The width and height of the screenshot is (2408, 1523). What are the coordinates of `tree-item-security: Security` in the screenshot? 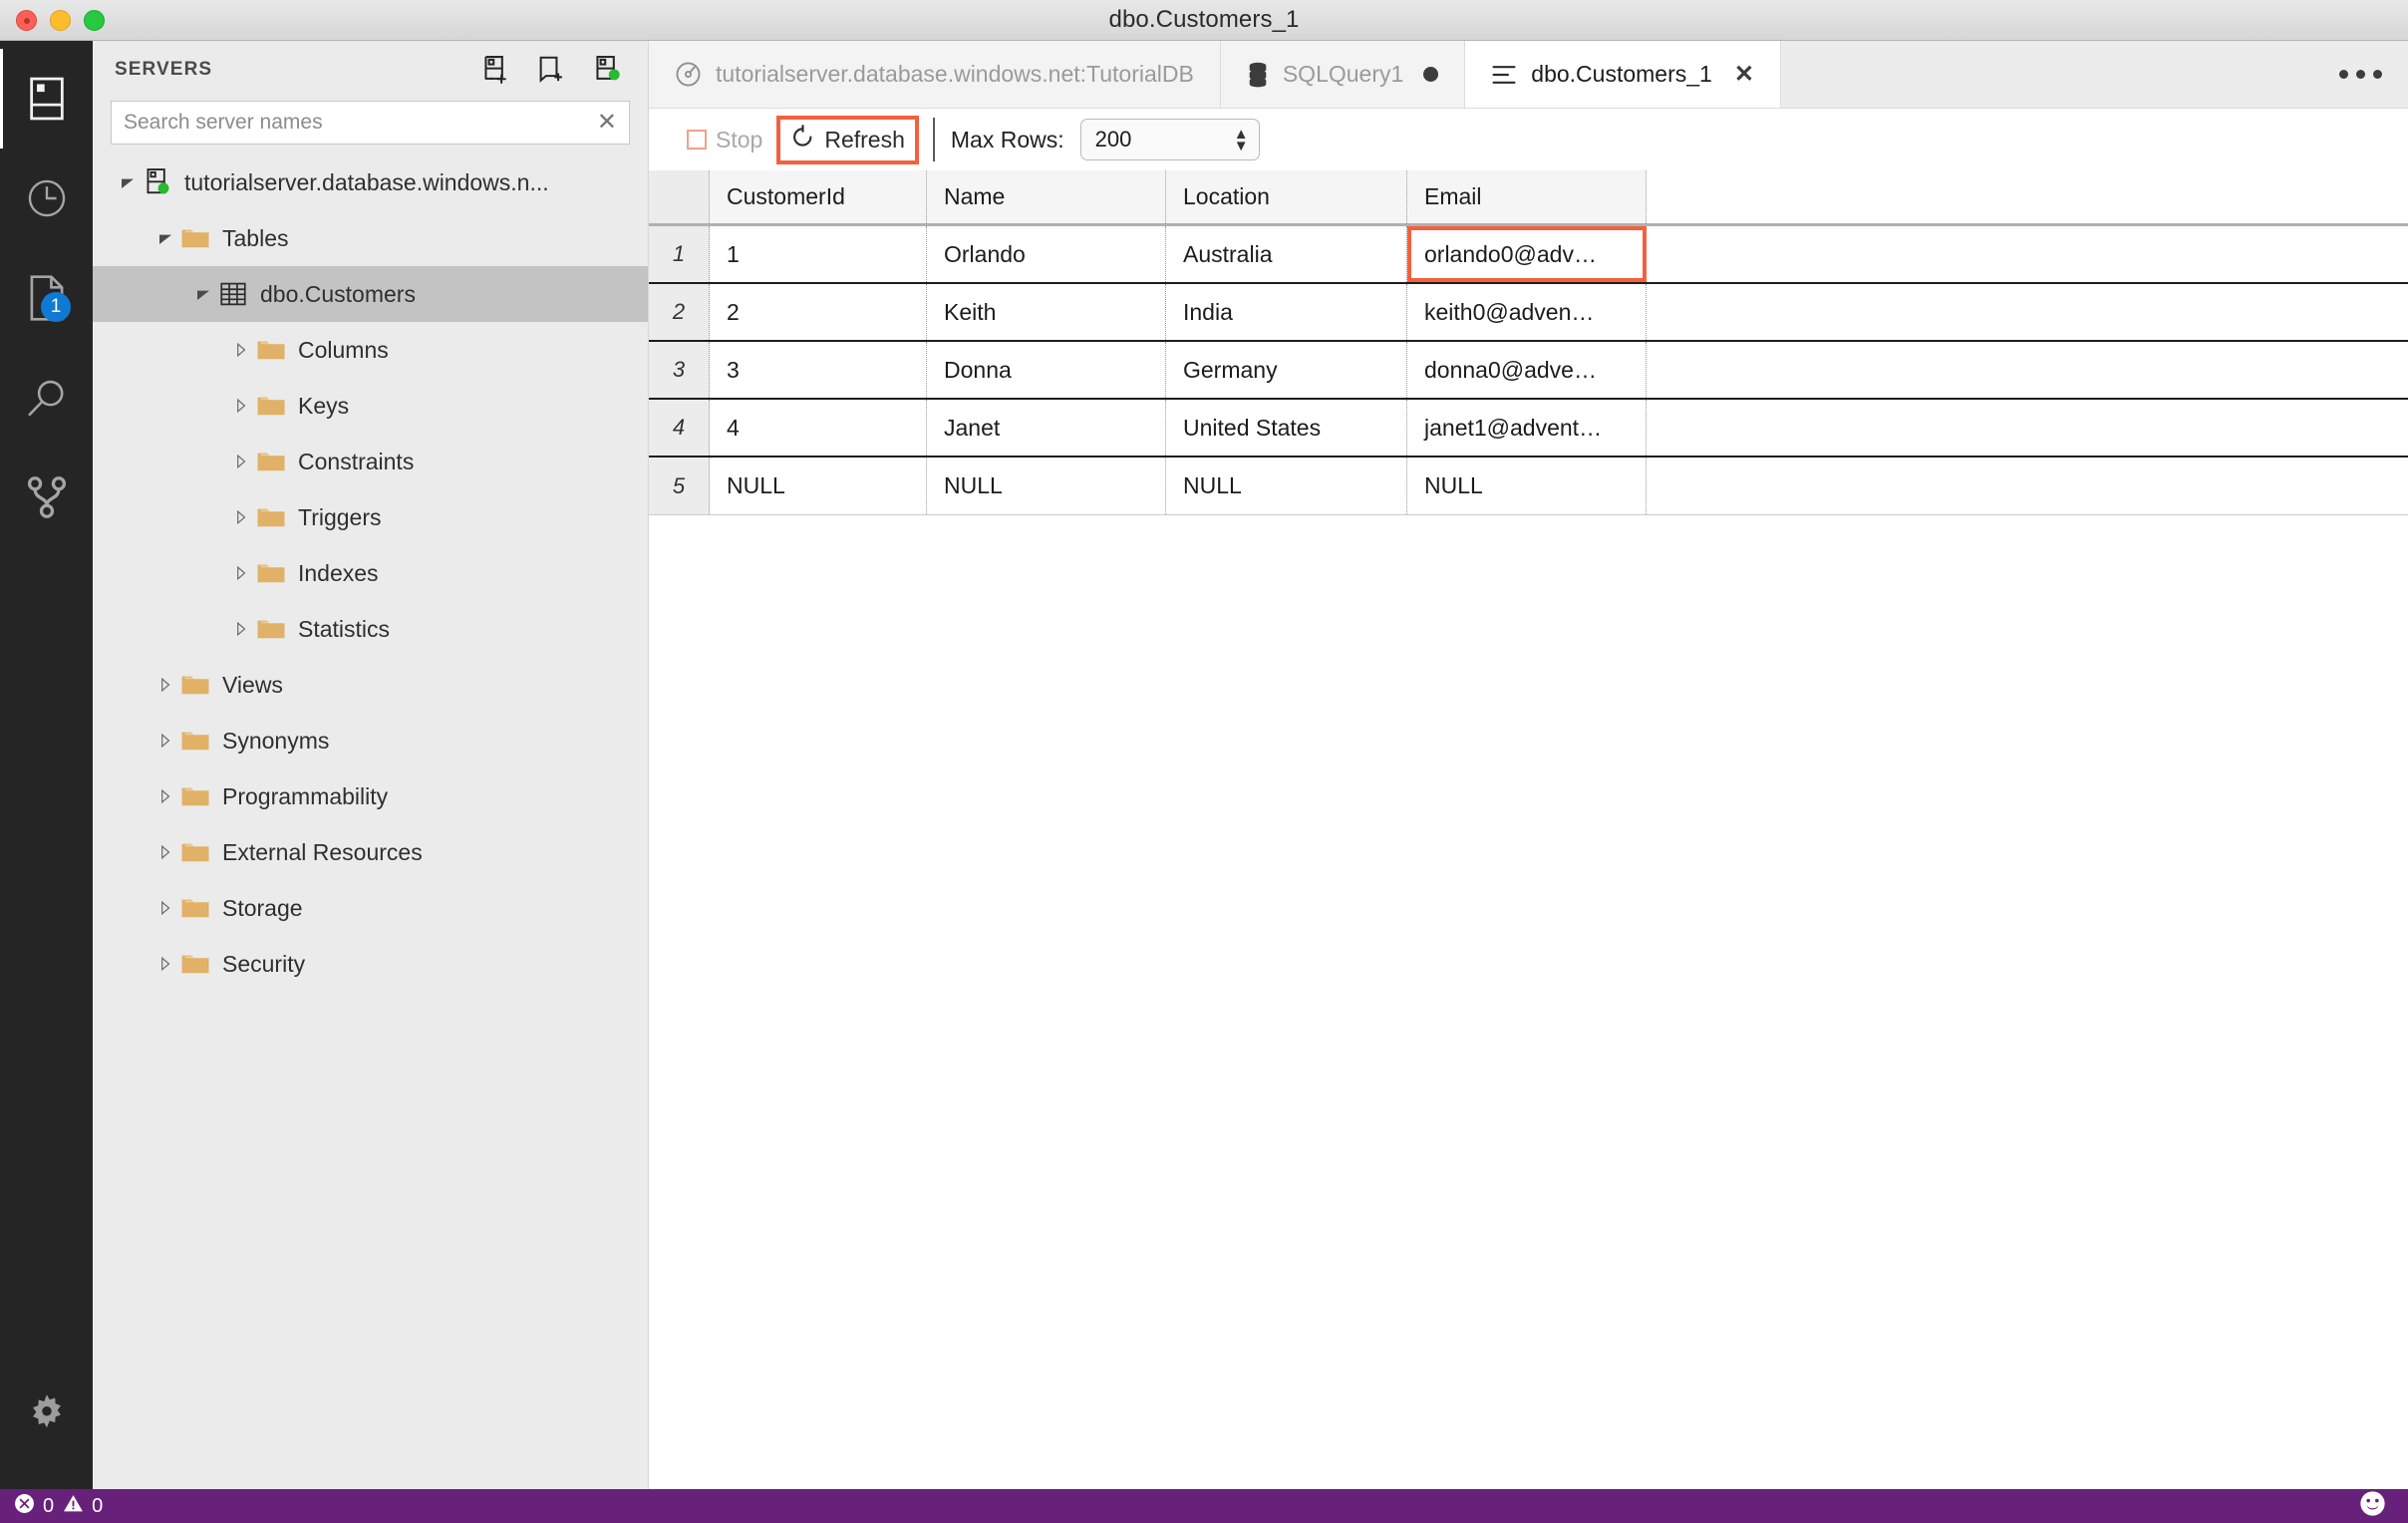 It's located at (370, 964).